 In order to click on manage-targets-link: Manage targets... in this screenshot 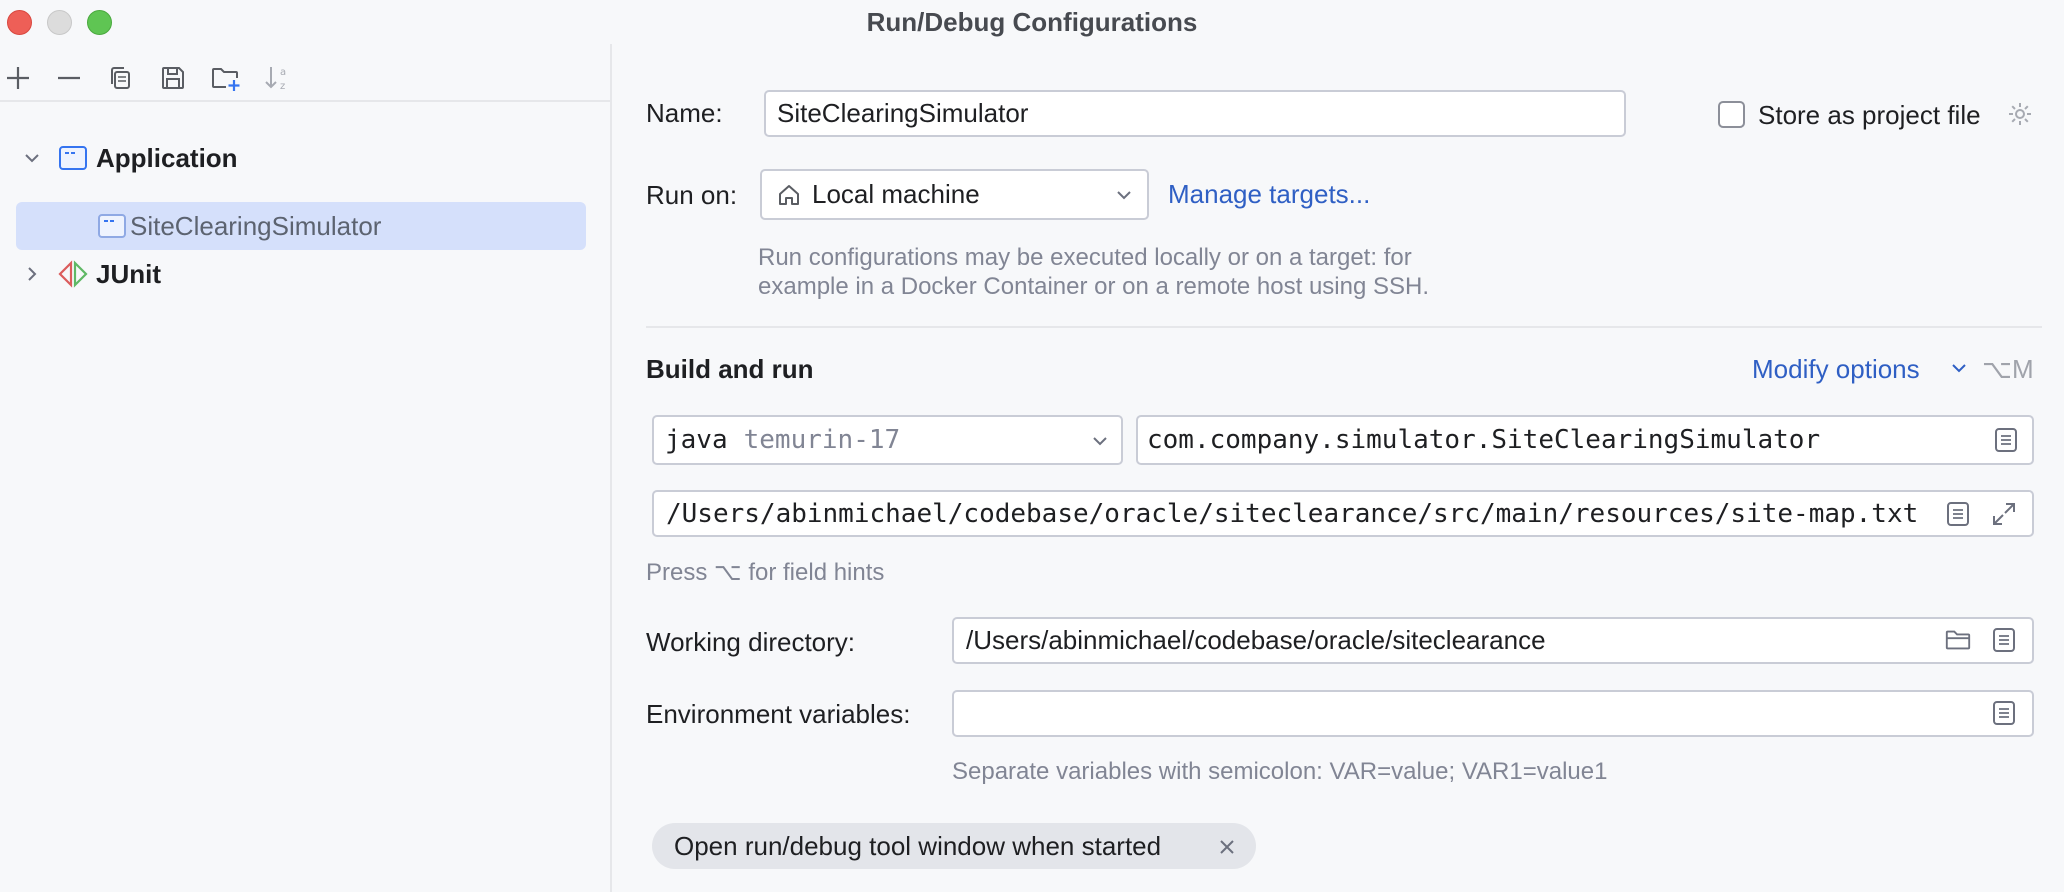, I will do `click(1269, 194)`.